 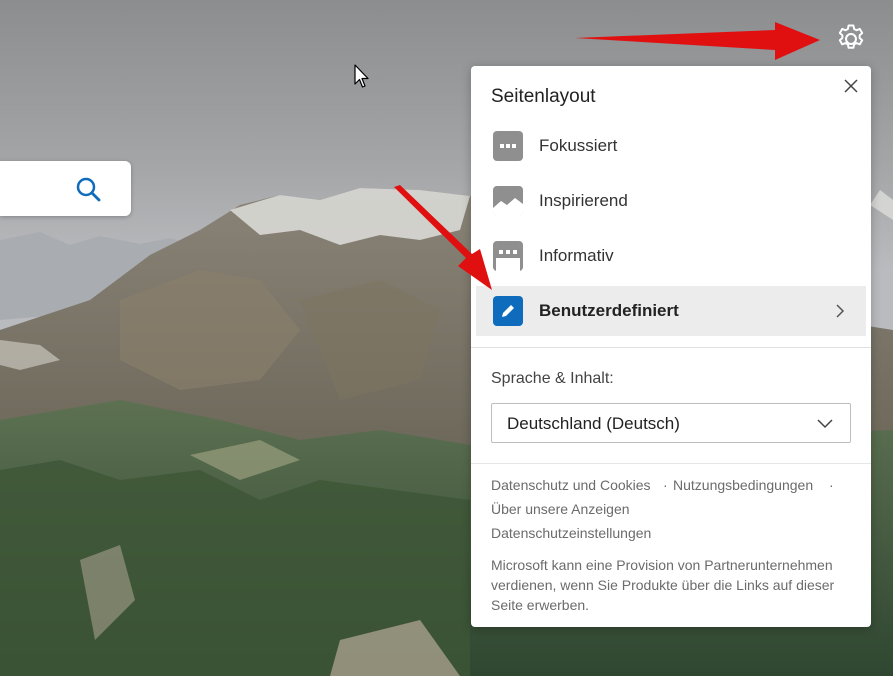 What do you see at coordinates (583, 200) in the screenshot?
I see `layout-label: Inspirierend` at bounding box center [583, 200].